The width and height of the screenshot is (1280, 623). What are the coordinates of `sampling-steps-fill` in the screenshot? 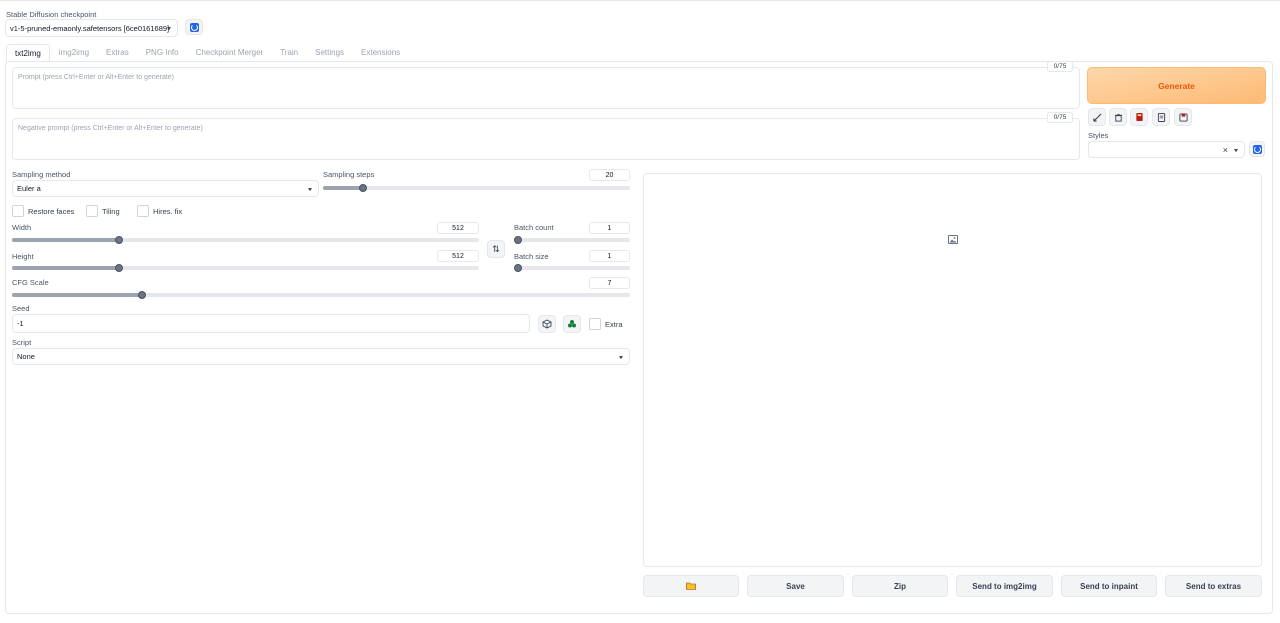 It's located at (343, 188).